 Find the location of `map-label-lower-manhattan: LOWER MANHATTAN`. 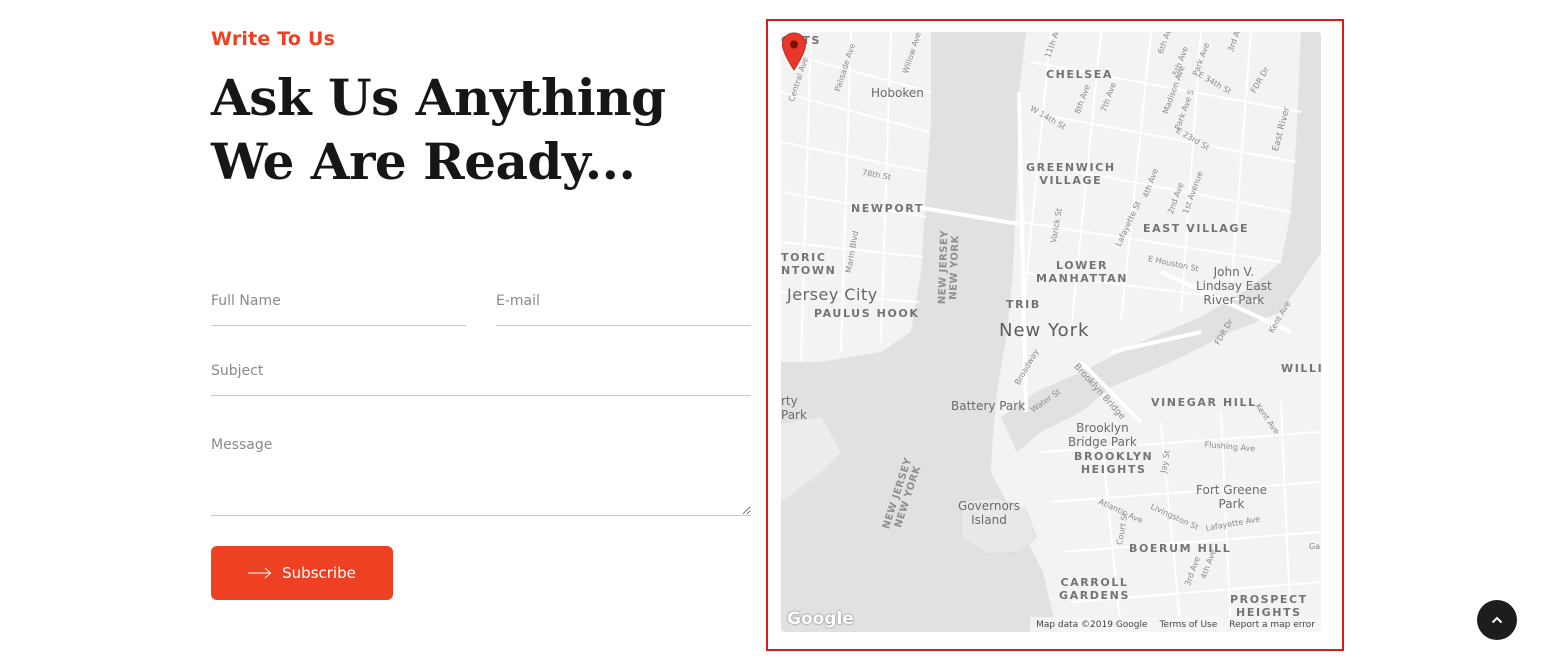

map-label-lower-manhattan: LOWER MANHATTAN is located at coordinates (1082, 272).